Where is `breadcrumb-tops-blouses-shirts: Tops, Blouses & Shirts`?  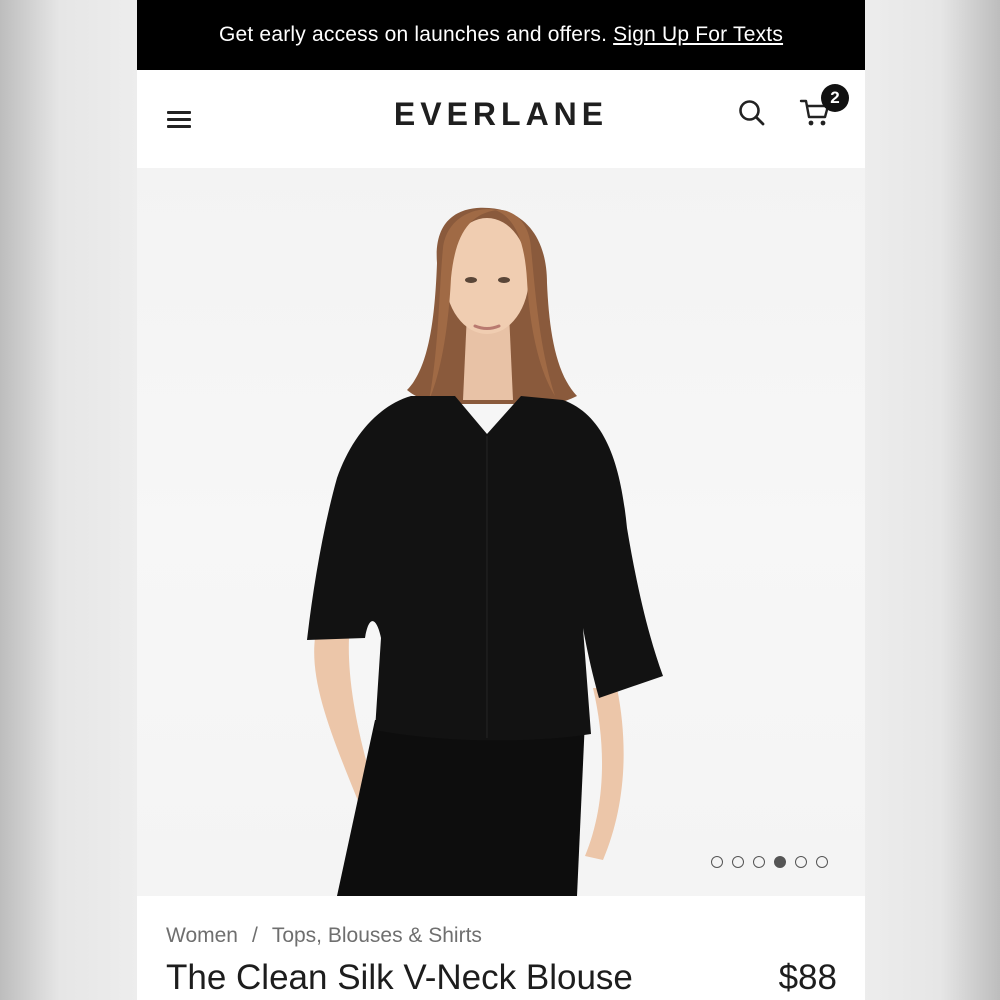
breadcrumb-tops-blouses-shirts: Tops, Blouses & Shirts is located at coordinates (377, 936).